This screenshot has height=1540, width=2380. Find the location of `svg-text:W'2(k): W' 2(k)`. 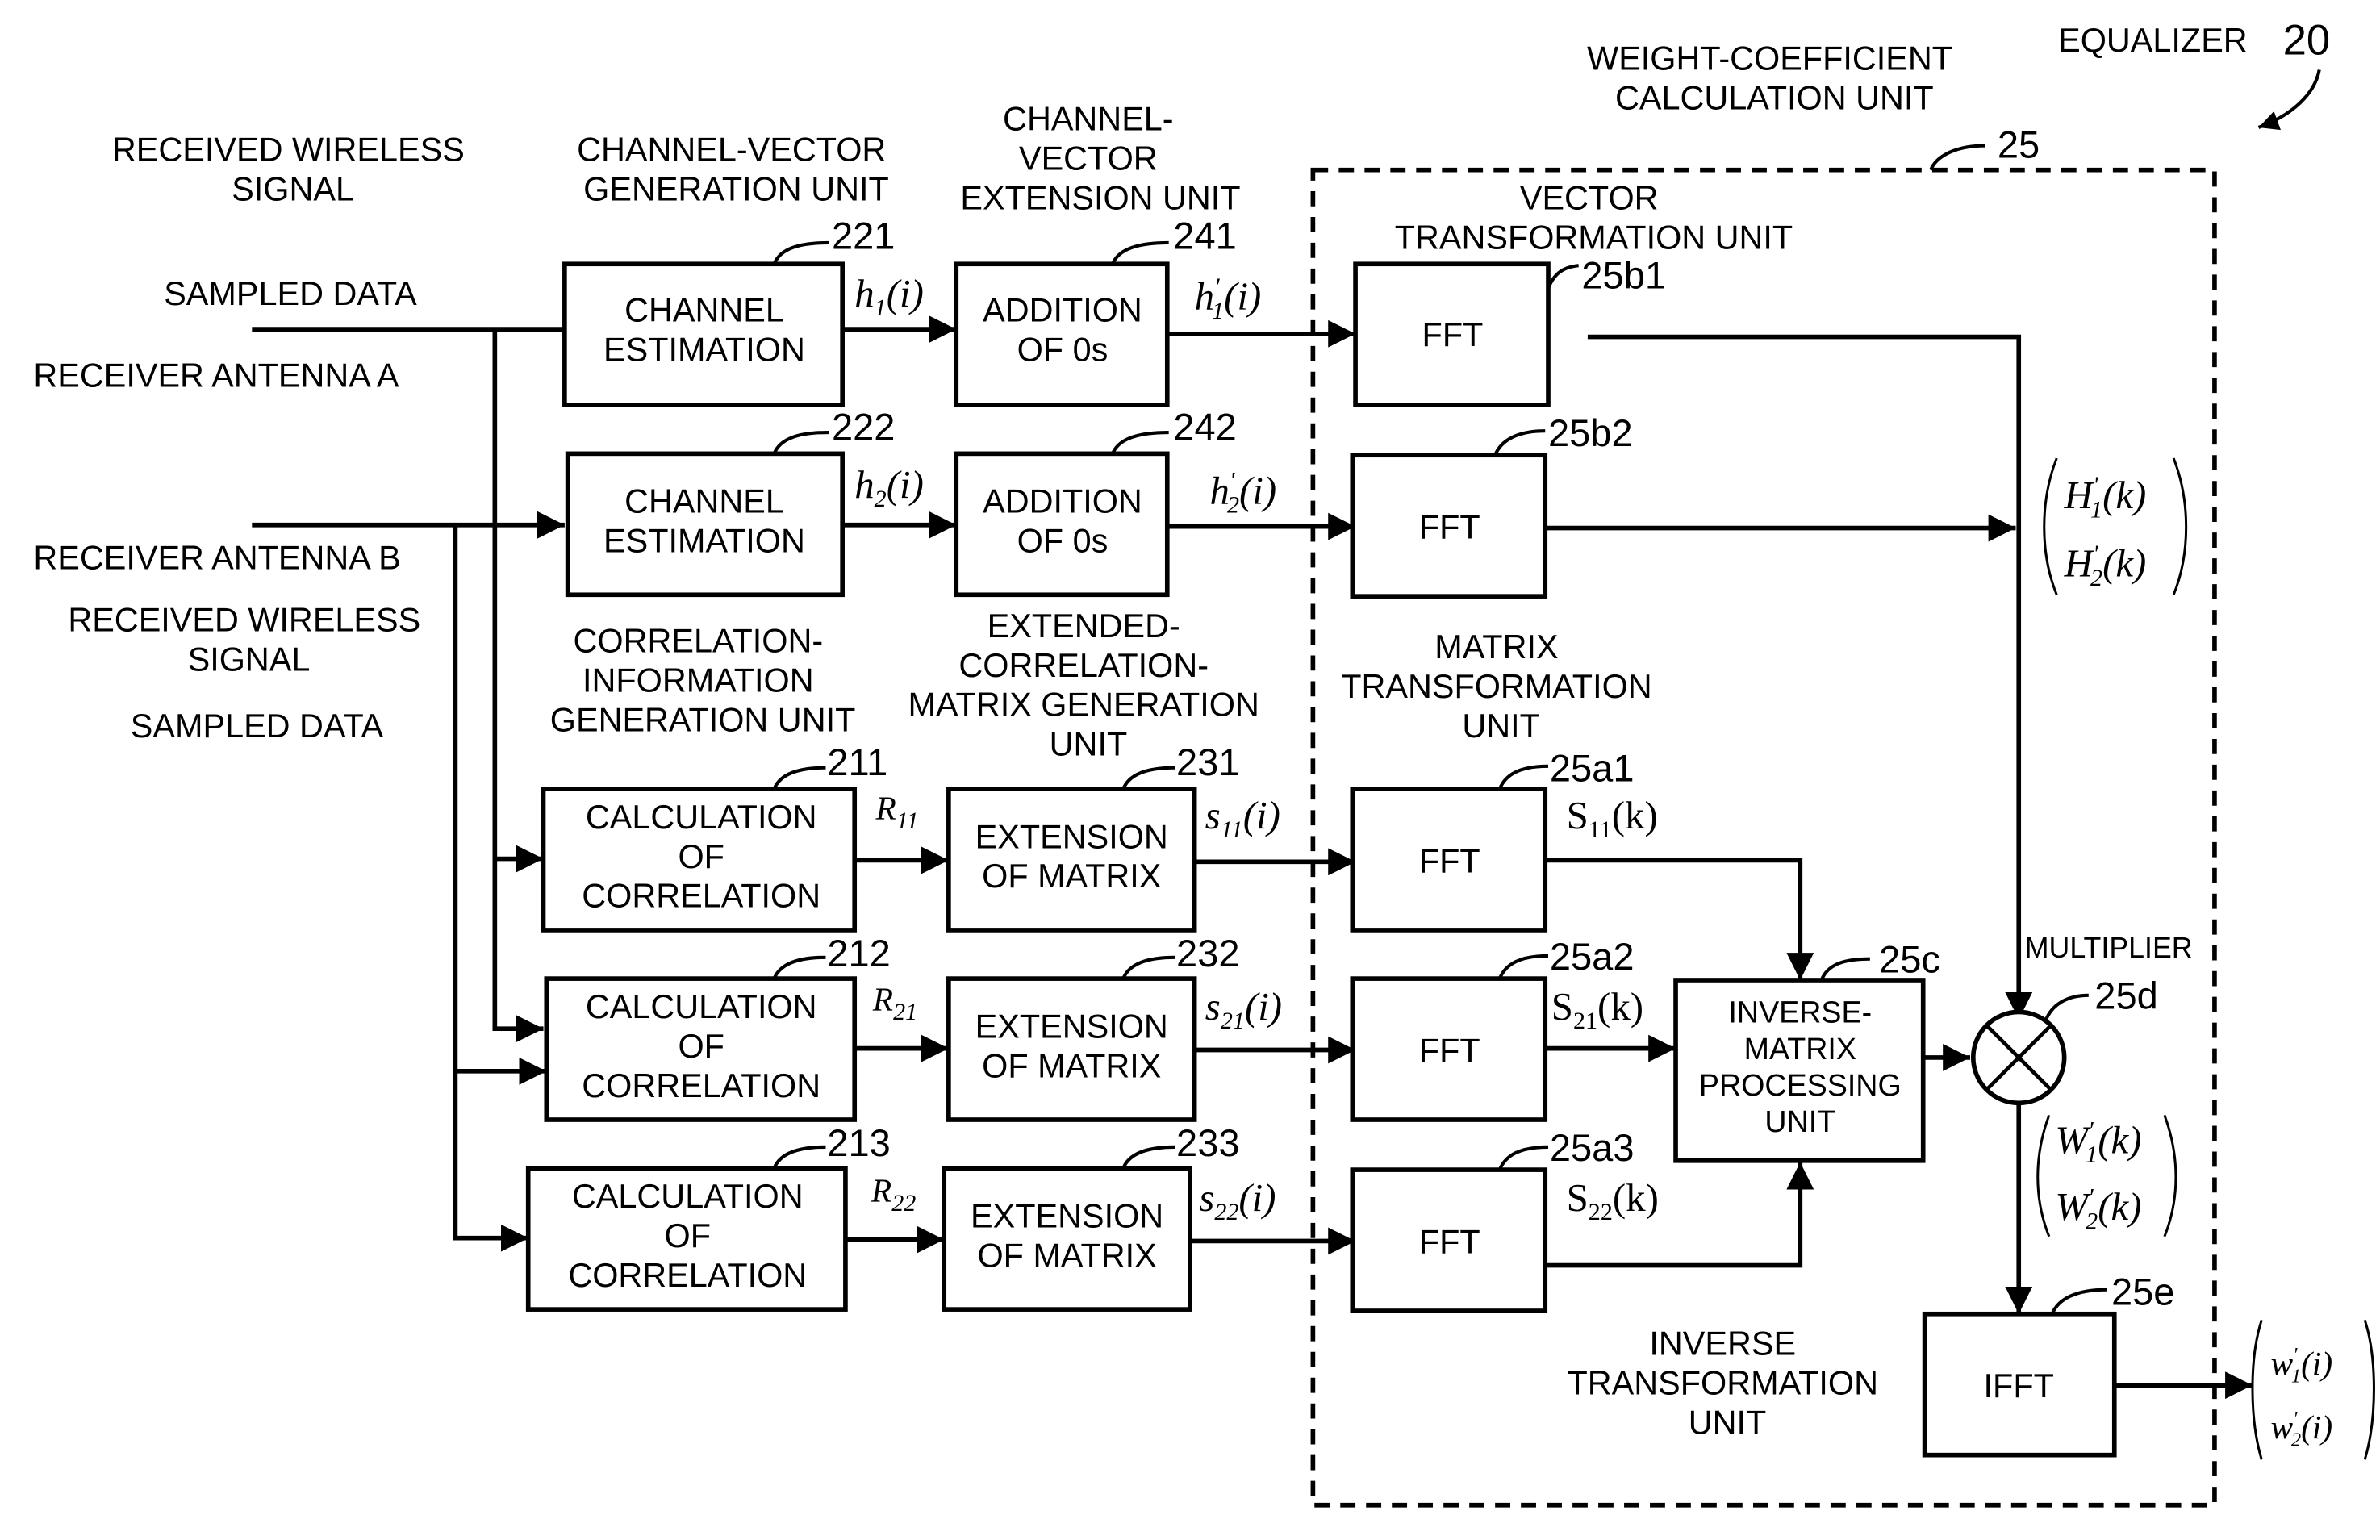

svg-text:W'2(k): W' 2(k) is located at coordinates (2098, 1208).